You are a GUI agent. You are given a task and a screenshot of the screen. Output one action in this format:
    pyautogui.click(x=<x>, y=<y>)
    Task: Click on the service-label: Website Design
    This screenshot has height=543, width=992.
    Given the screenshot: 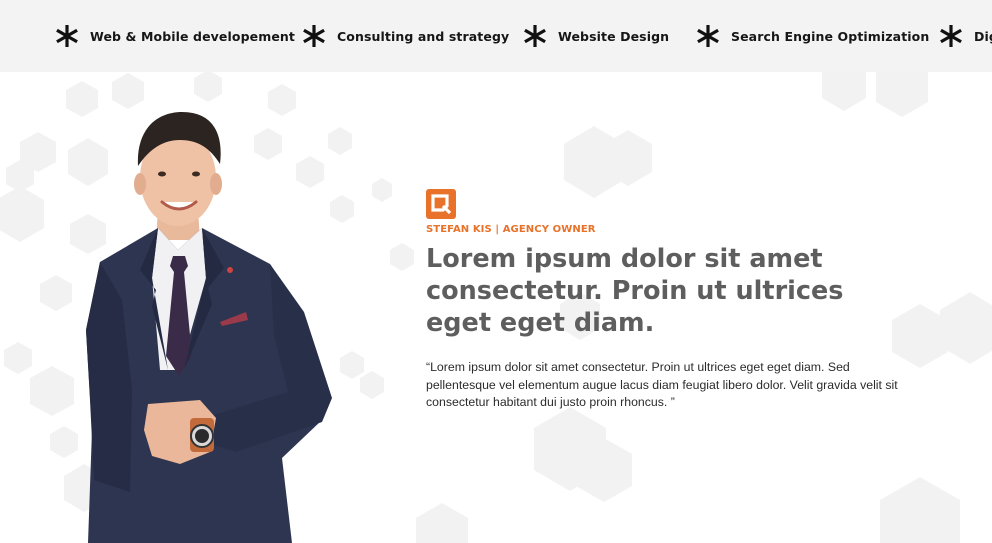 What is the action you would take?
    pyautogui.click(x=614, y=36)
    